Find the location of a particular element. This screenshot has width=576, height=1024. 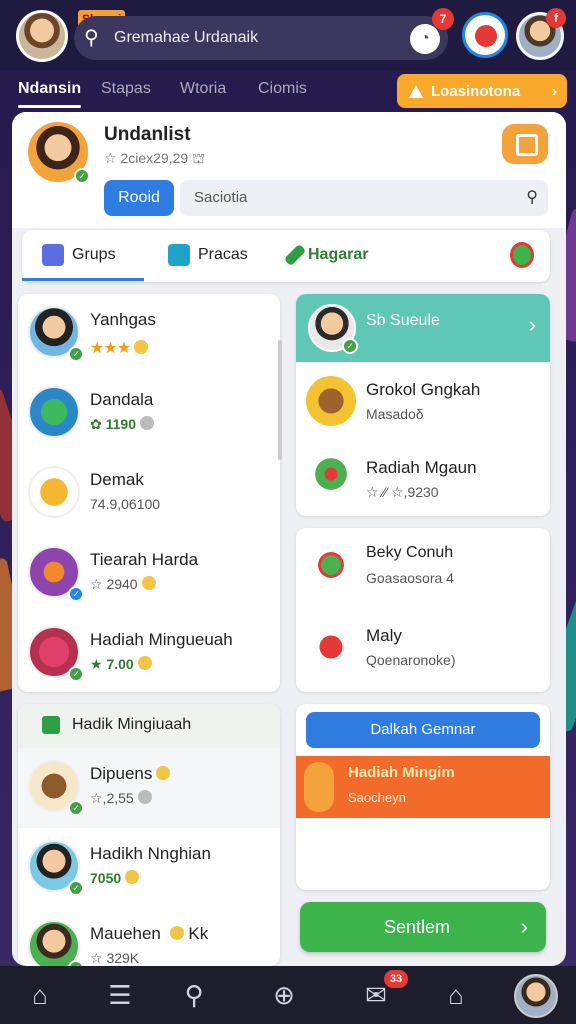

book-icon is located at coordinates (54, 412).